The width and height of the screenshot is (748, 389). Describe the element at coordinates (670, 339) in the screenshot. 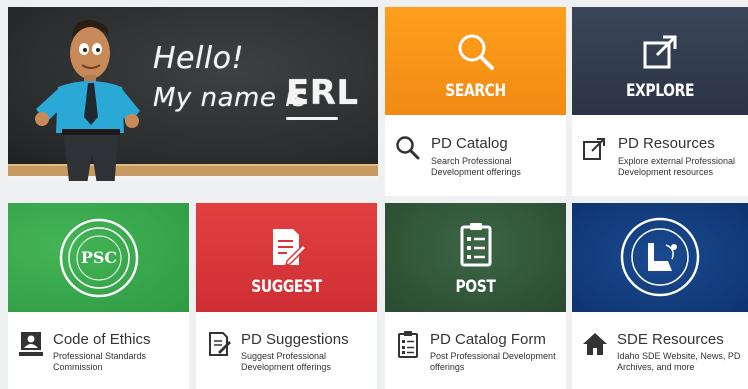

I see `card-title: SDE Resources` at that location.